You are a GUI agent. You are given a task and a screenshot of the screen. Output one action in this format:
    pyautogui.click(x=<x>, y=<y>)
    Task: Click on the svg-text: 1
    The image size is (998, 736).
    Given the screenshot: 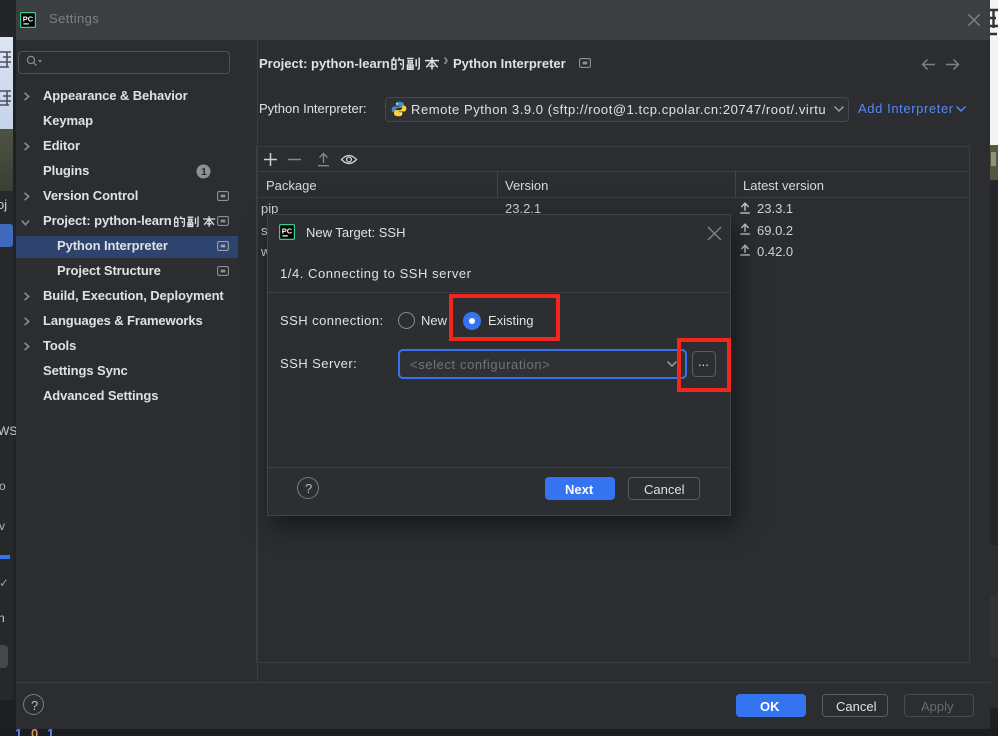 What is the action you would take?
    pyautogui.click(x=204, y=172)
    